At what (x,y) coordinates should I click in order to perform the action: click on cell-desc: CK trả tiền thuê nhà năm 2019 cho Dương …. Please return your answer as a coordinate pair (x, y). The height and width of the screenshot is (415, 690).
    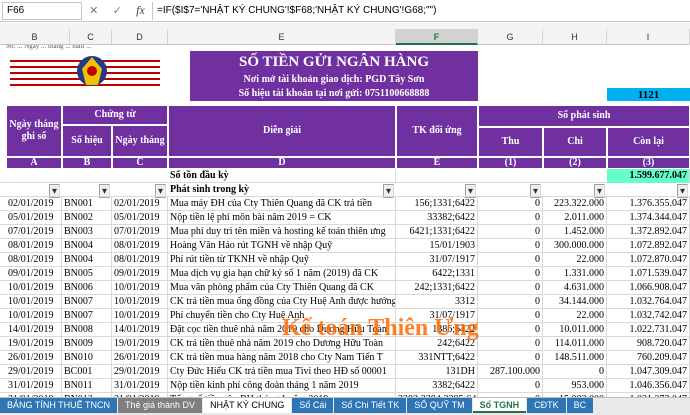
    Looking at the image, I should click on (282, 344).